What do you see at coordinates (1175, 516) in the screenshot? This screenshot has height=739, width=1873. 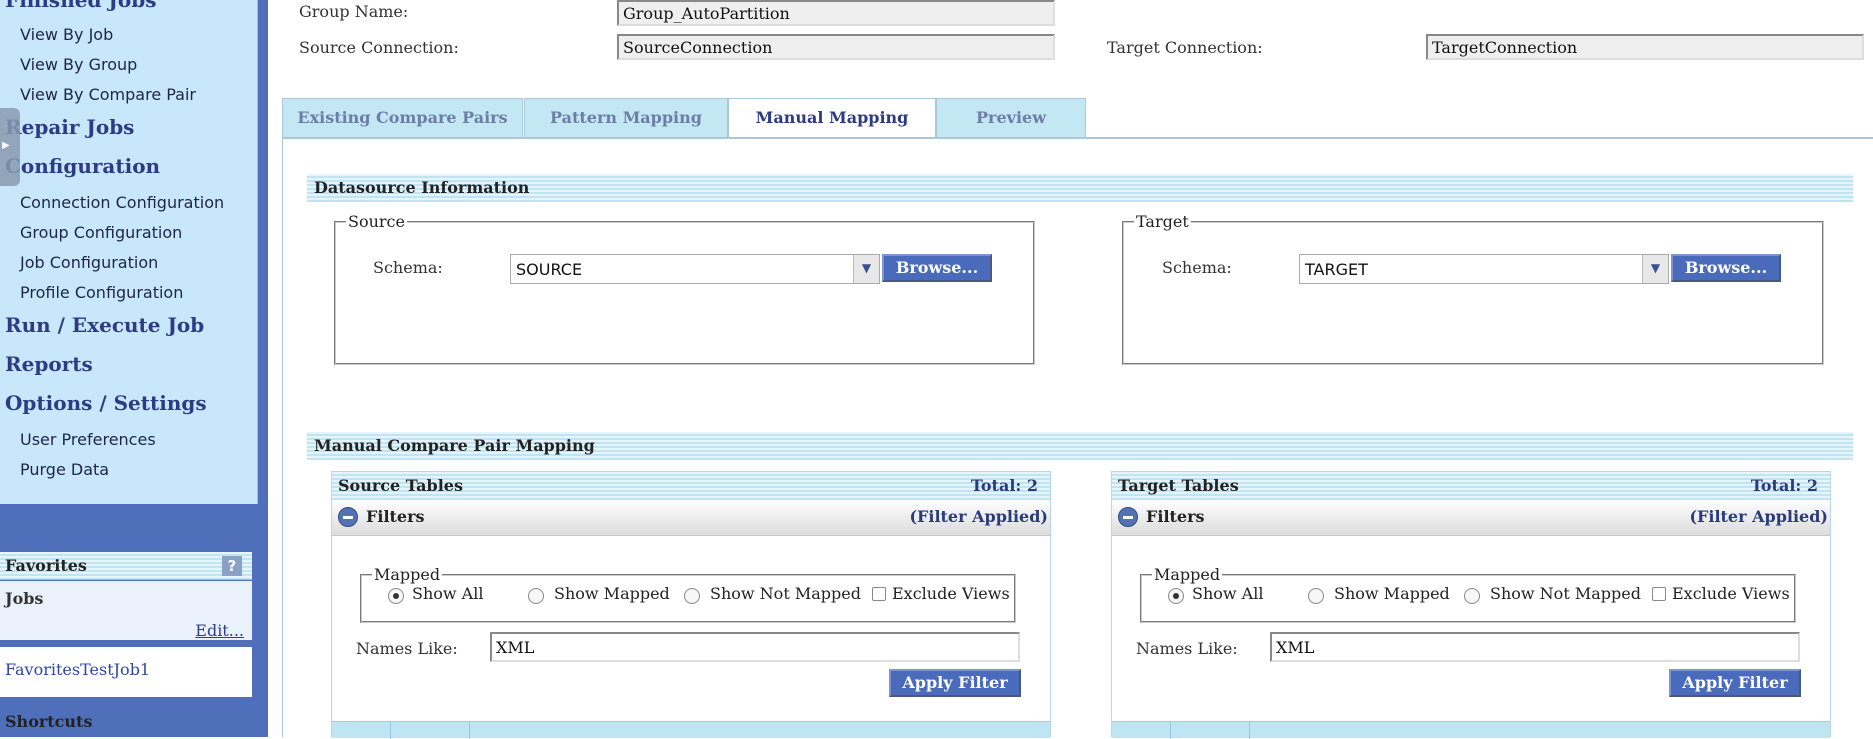 I see `target-filters-label: Filters` at bounding box center [1175, 516].